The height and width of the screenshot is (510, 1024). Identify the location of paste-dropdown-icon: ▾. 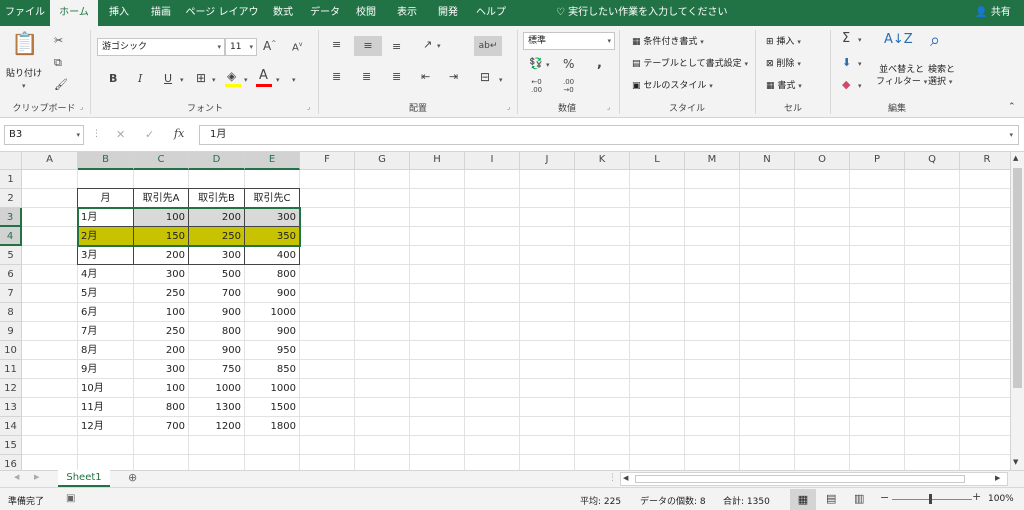
(24, 85).